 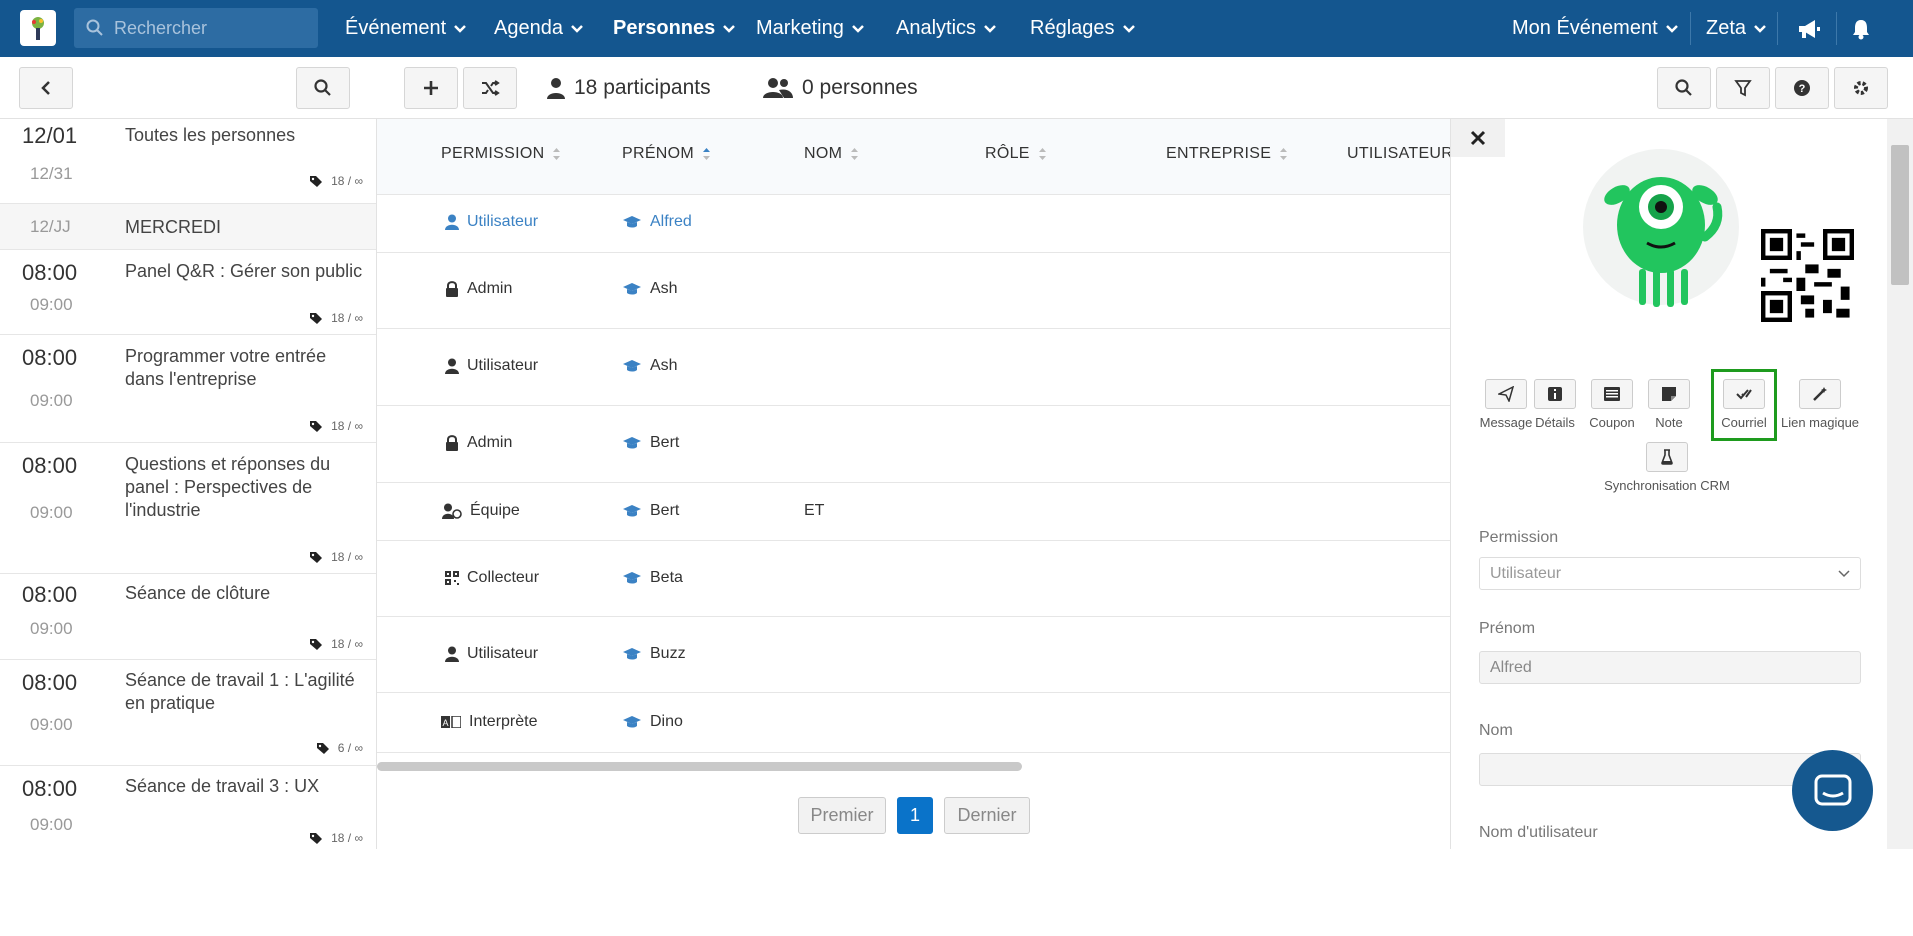 I want to click on nav-analytics: Analytics, so click(x=946, y=28).